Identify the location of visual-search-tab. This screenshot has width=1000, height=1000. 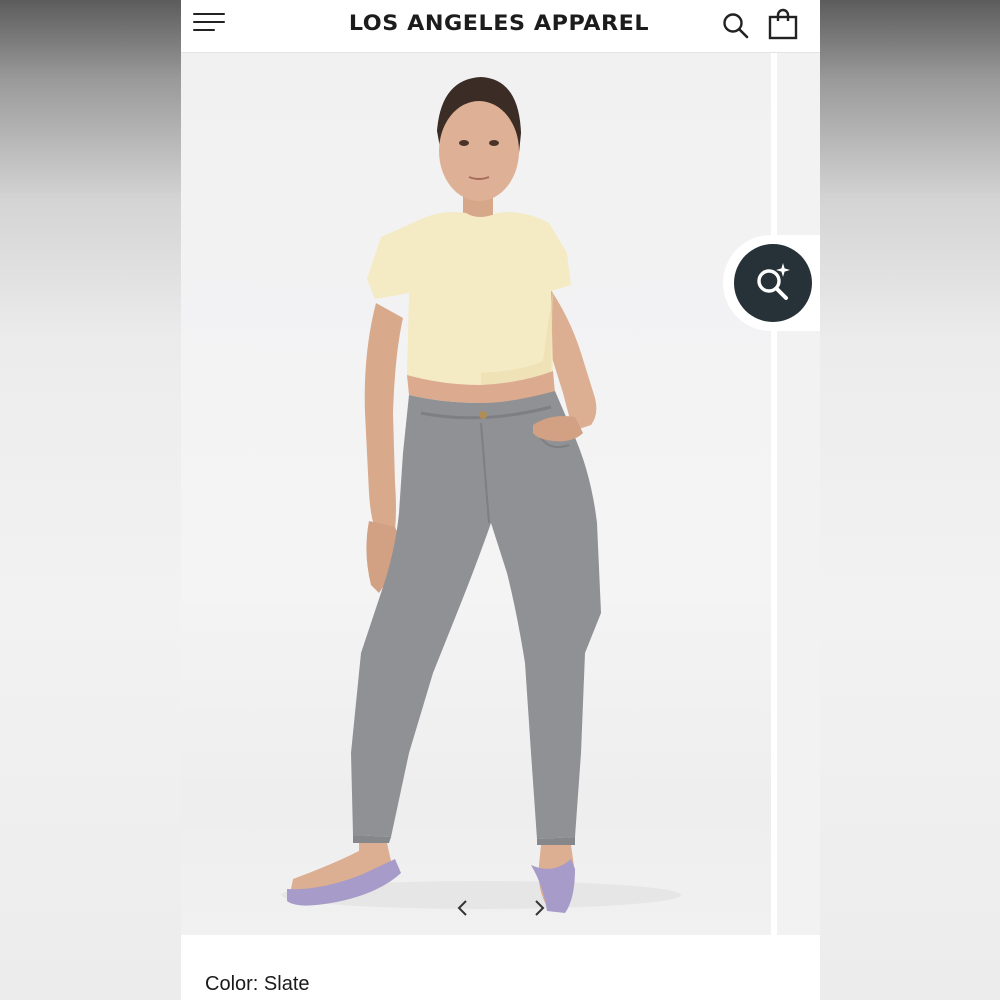
(771, 283).